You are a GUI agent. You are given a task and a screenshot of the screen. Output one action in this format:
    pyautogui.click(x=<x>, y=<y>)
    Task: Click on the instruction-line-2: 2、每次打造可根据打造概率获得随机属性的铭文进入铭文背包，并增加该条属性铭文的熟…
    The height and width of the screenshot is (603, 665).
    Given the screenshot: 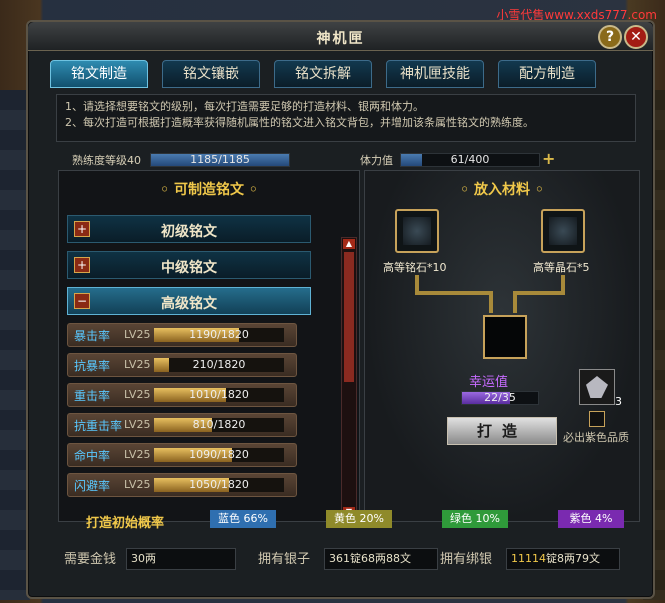 What is the action you would take?
    pyautogui.click(x=299, y=122)
    